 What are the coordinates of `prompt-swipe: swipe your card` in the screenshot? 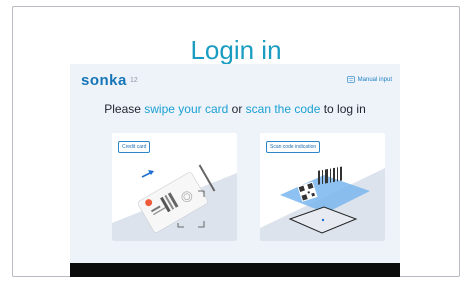 It's located at (186, 109).